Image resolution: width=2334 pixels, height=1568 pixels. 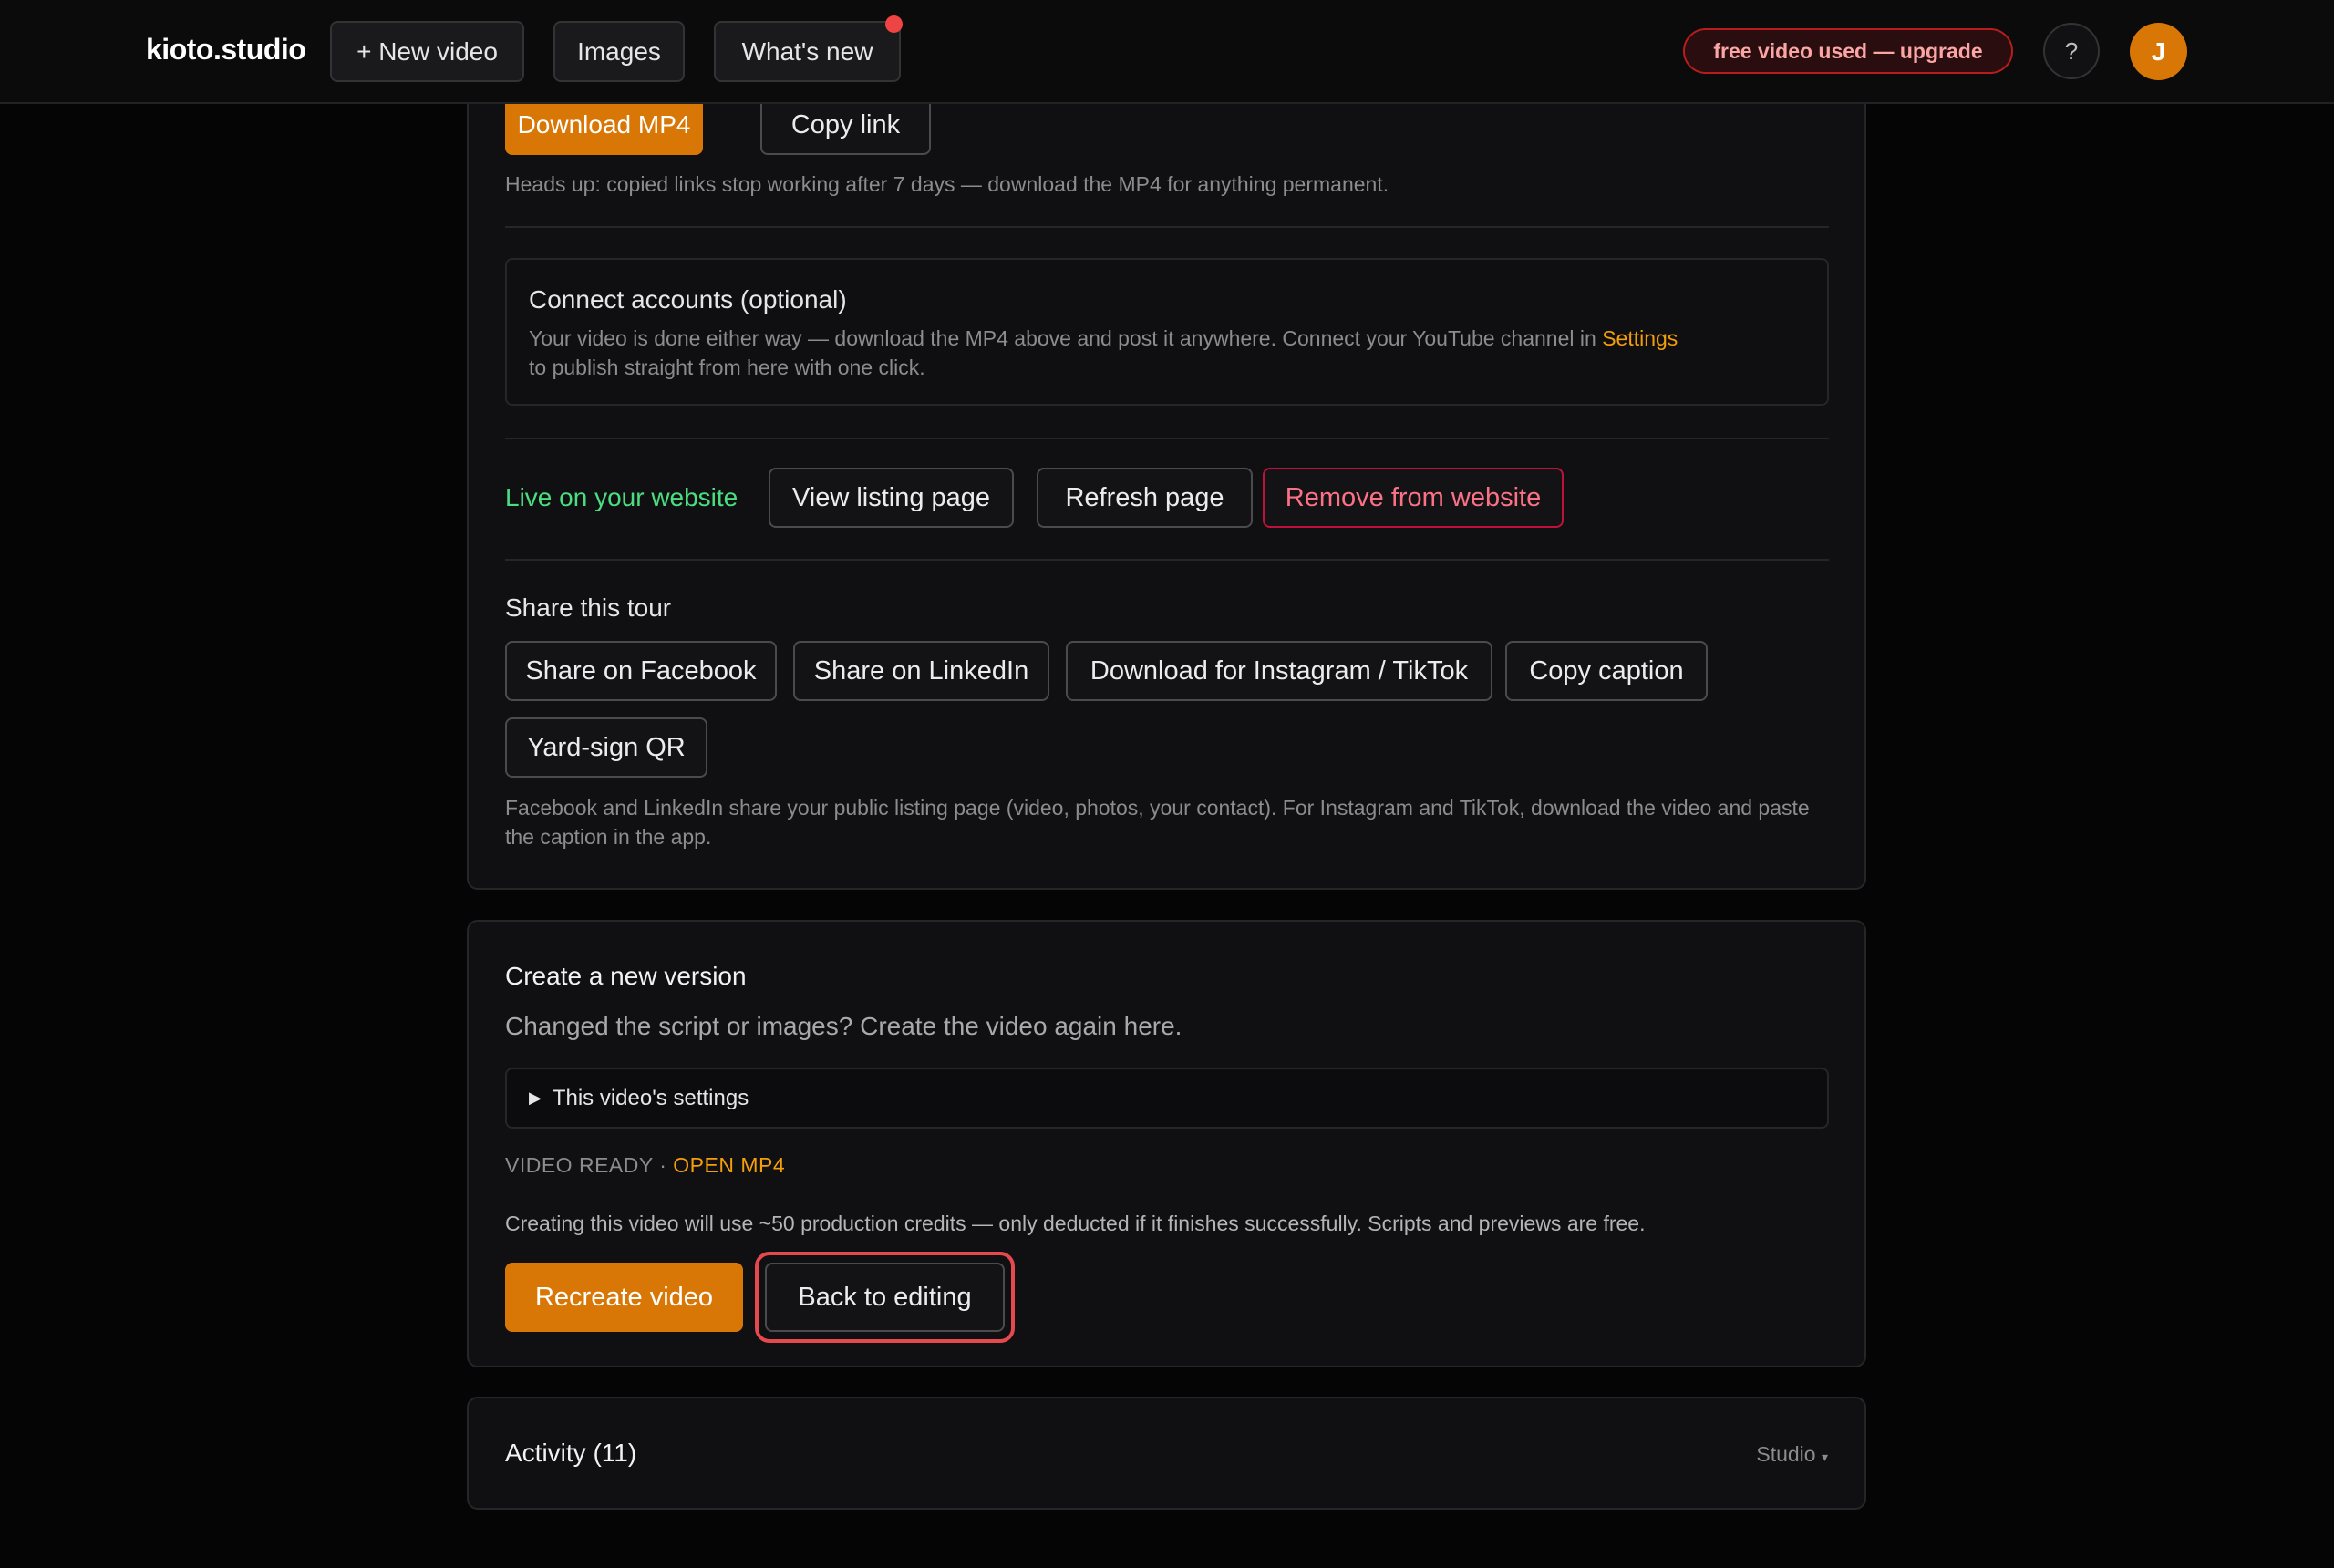 I want to click on user-avatar: J, so click(x=2158, y=51).